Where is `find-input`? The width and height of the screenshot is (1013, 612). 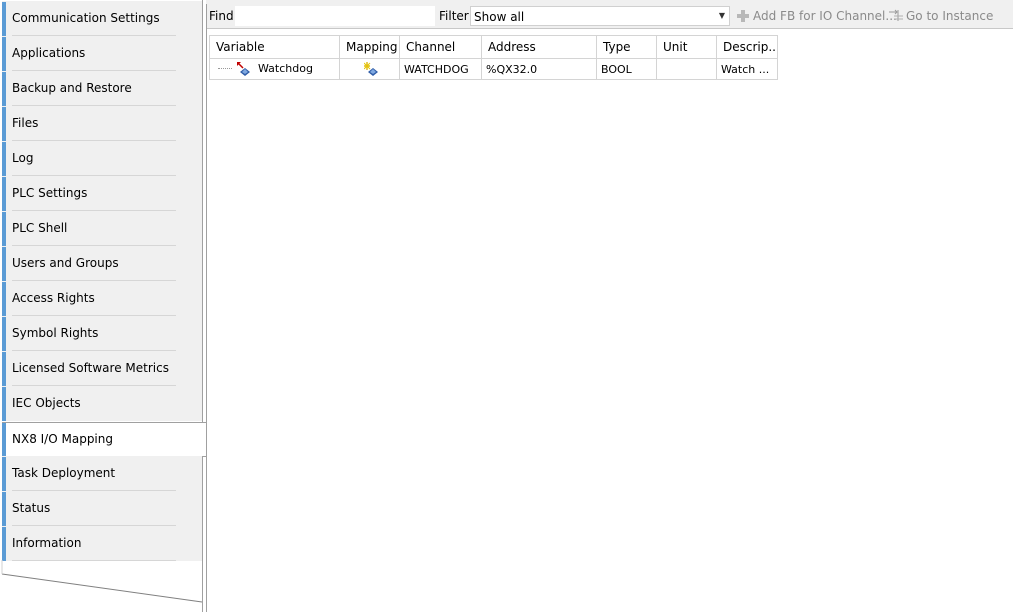 find-input is located at coordinates (335, 16).